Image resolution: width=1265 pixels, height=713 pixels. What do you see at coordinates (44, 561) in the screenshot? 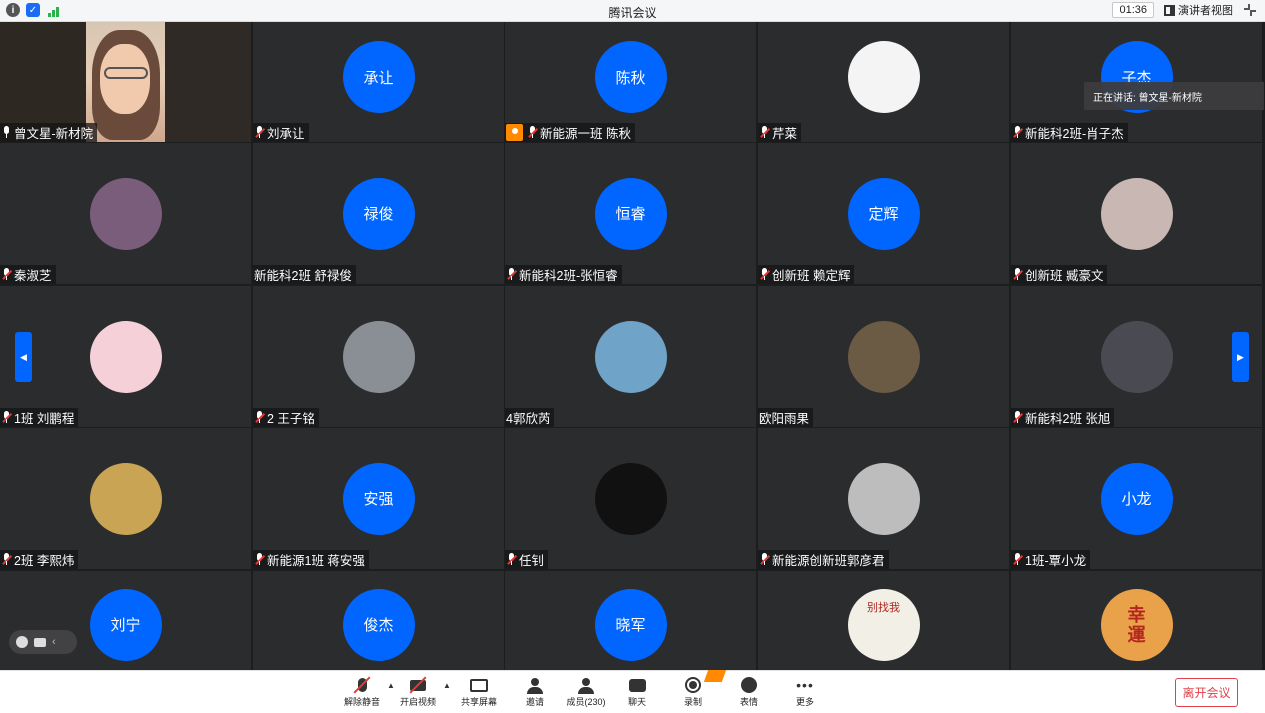
I see `participant-name: 2班 李熙炜` at bounding box center [44, 561].